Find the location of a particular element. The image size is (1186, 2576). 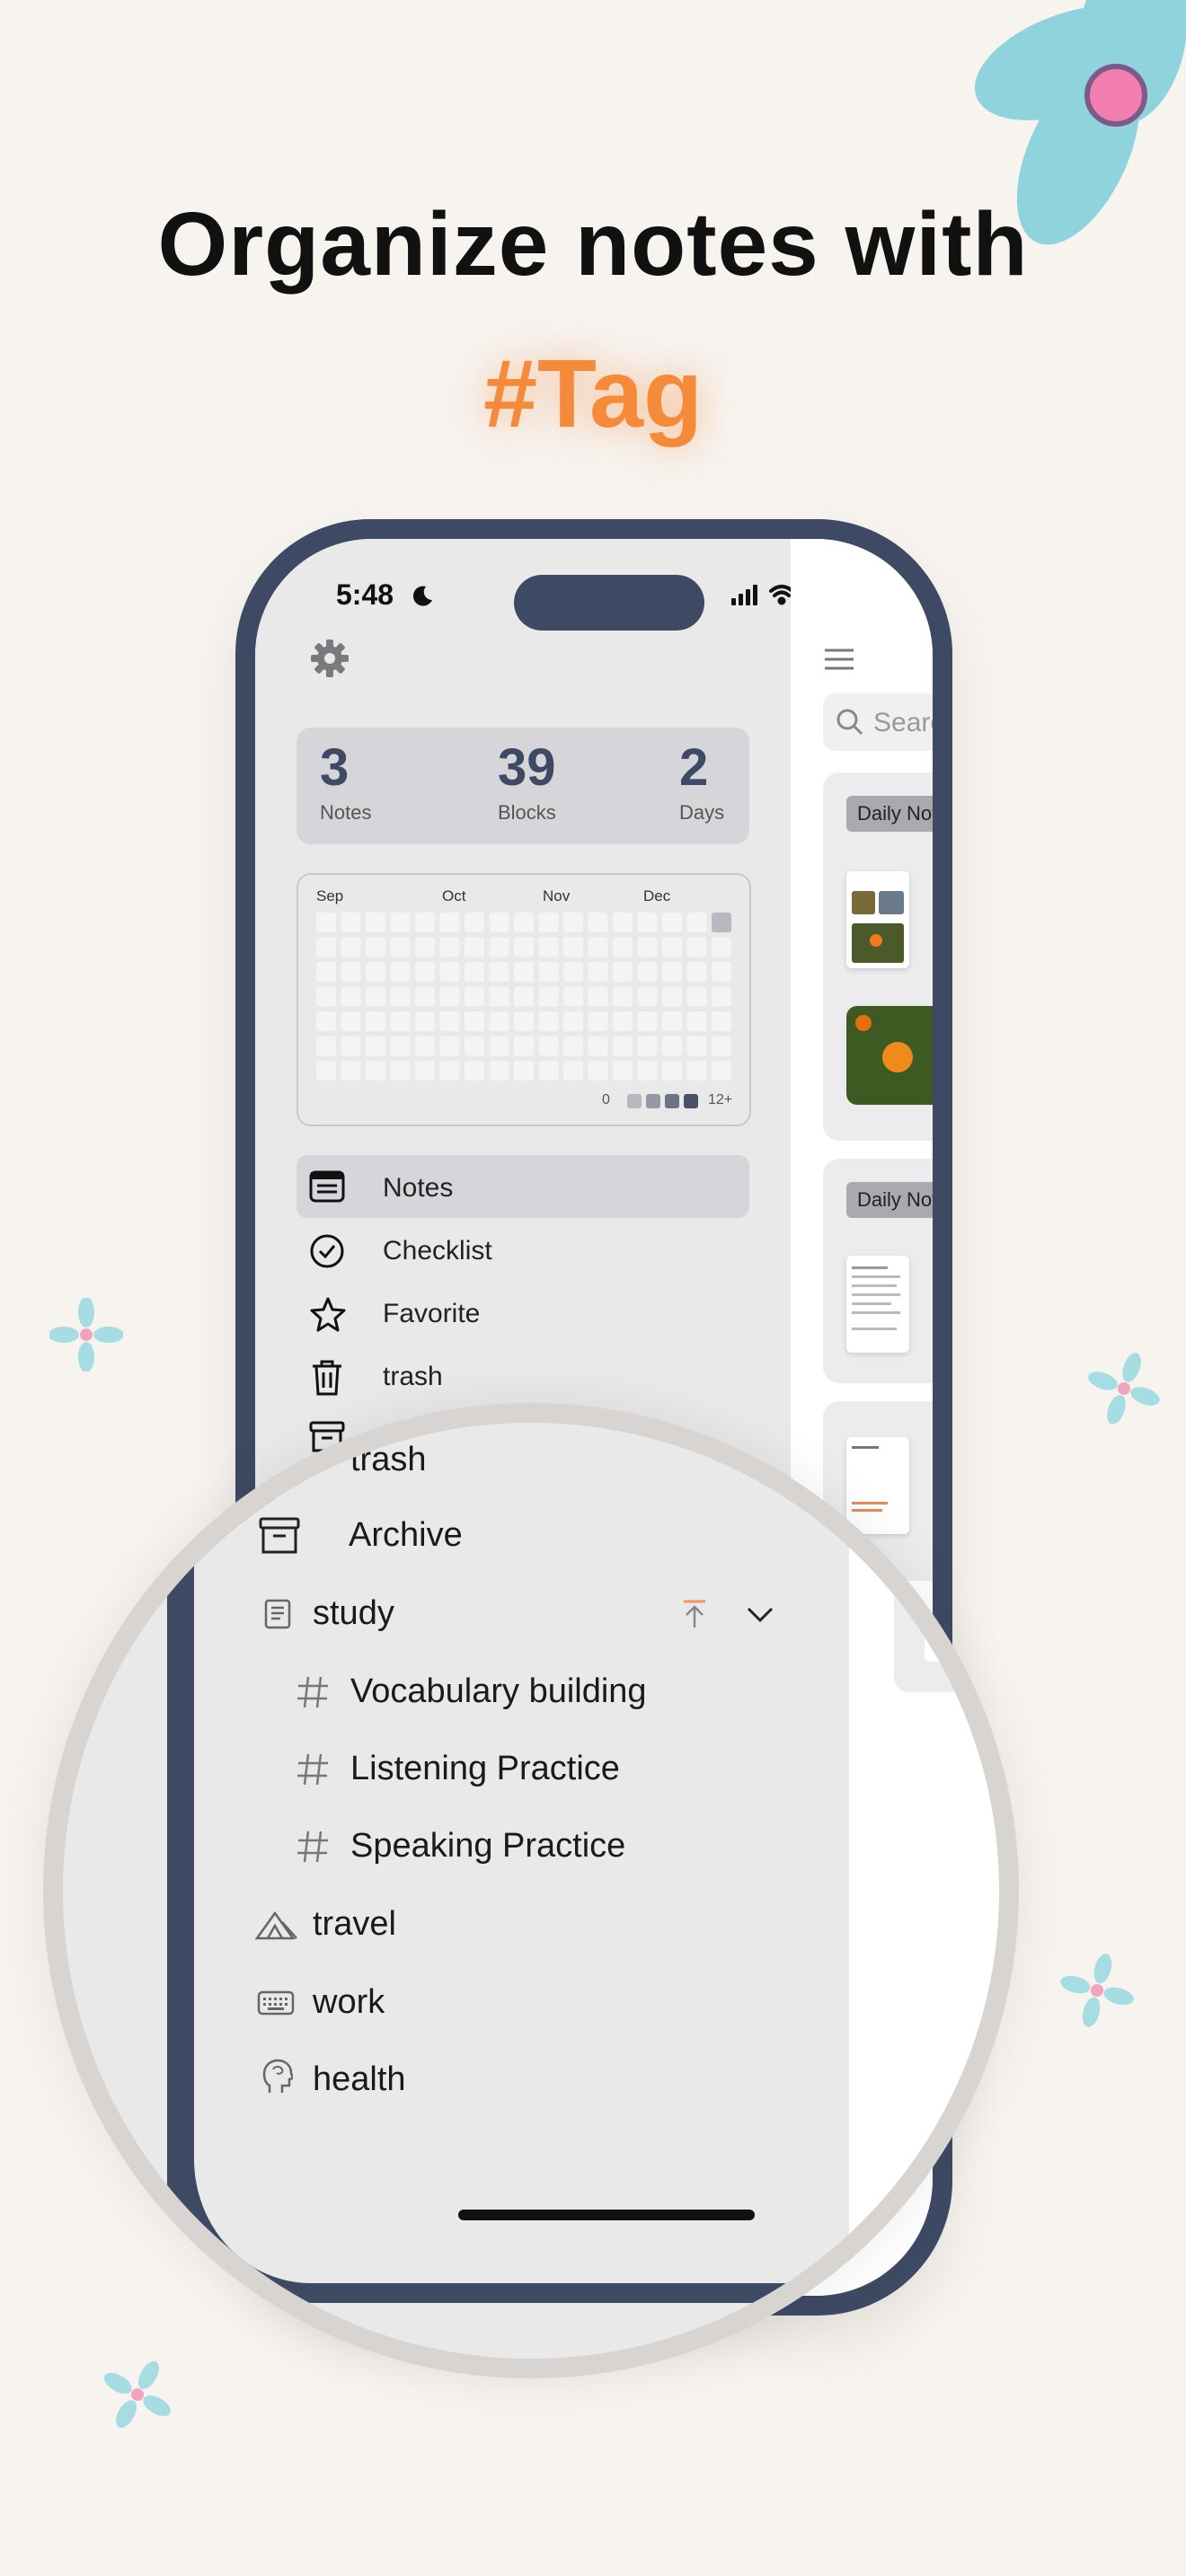

brain-icon is located at coordinates (277, 2076).